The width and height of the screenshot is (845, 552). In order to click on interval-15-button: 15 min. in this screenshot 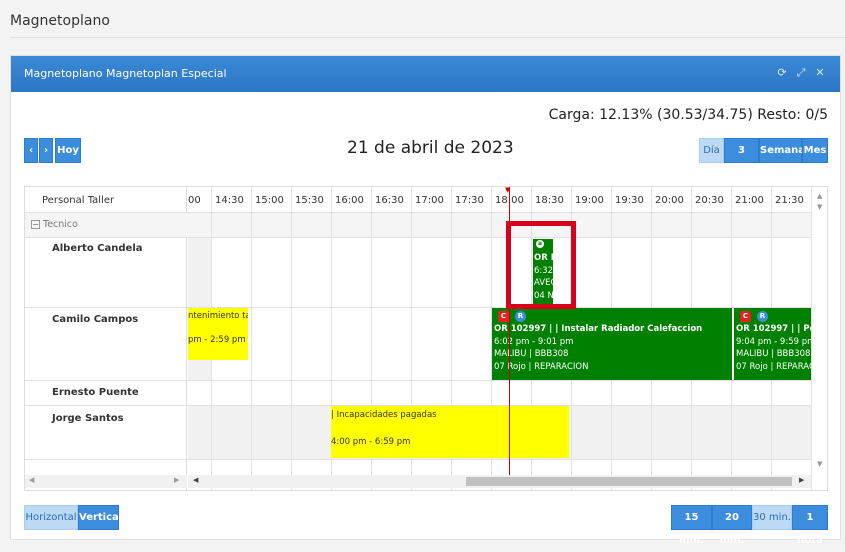, I will do `click(691, 525)`.